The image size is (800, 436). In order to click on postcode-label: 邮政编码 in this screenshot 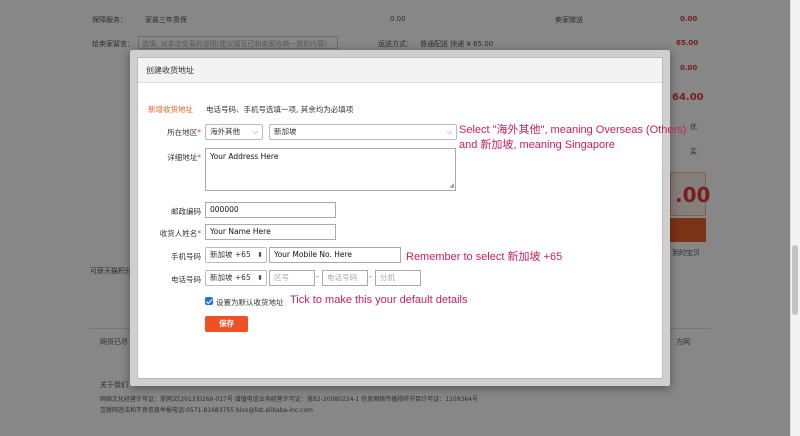, I will do `click(186, 211)`.